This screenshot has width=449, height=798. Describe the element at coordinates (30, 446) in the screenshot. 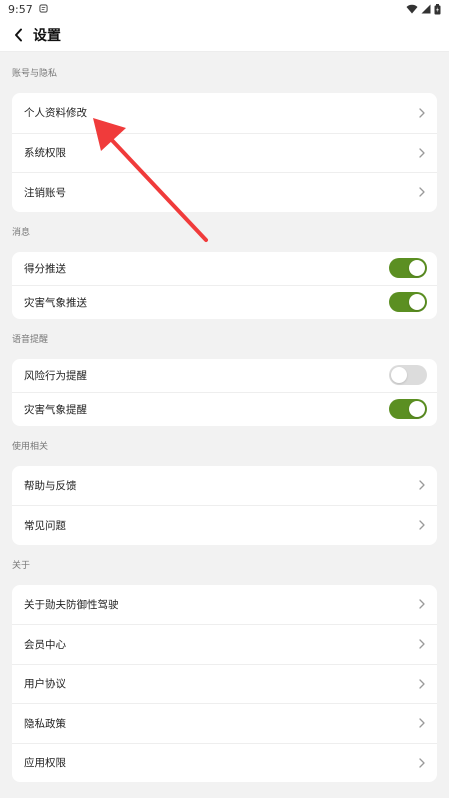

I see `section-label-usage: 使用相关` at that location.